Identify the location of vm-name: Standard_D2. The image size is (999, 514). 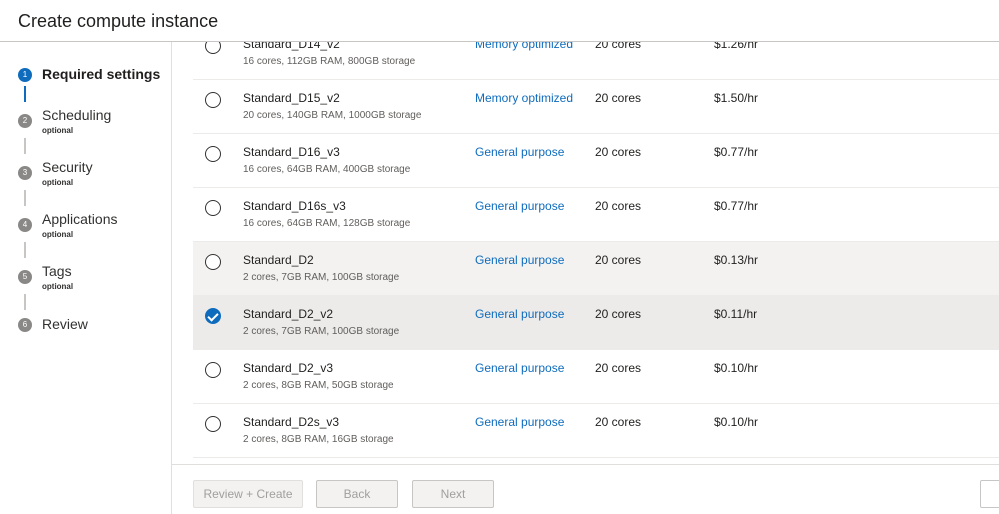
(278, 260).